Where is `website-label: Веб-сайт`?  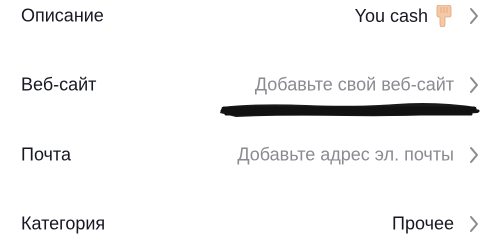
website-label: Веб-сайт is located at coordinates (59, 84).